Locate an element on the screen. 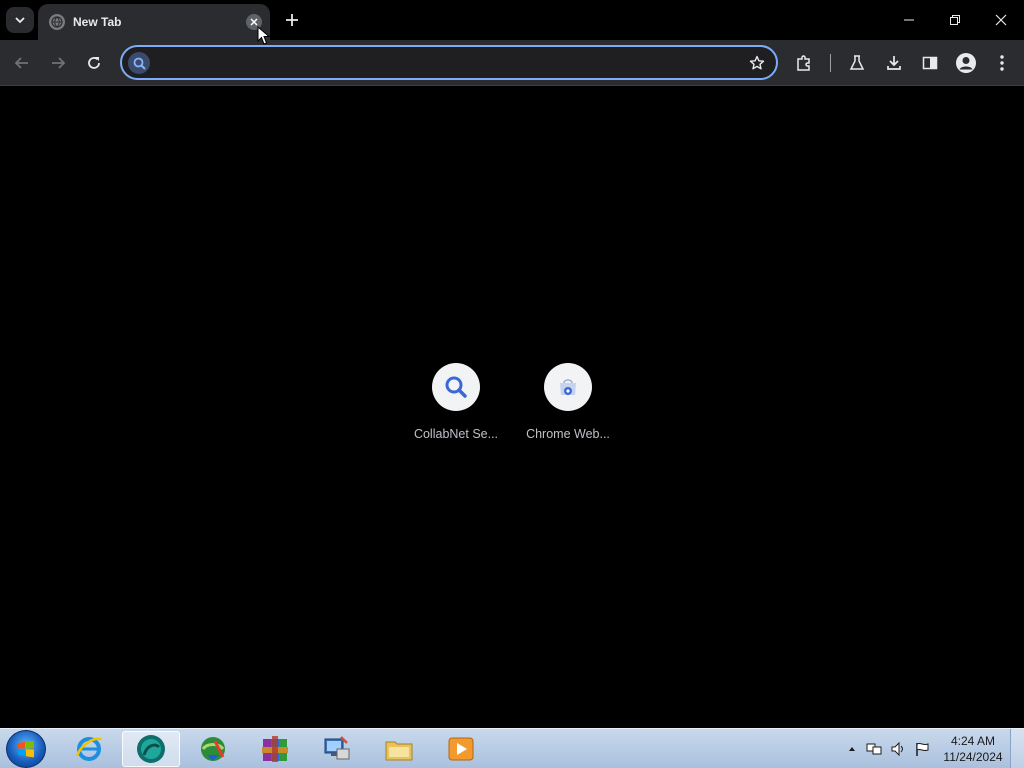 This screenshot has height=768, width=1024. puzzle-icon is located at coordinates (803, 63).